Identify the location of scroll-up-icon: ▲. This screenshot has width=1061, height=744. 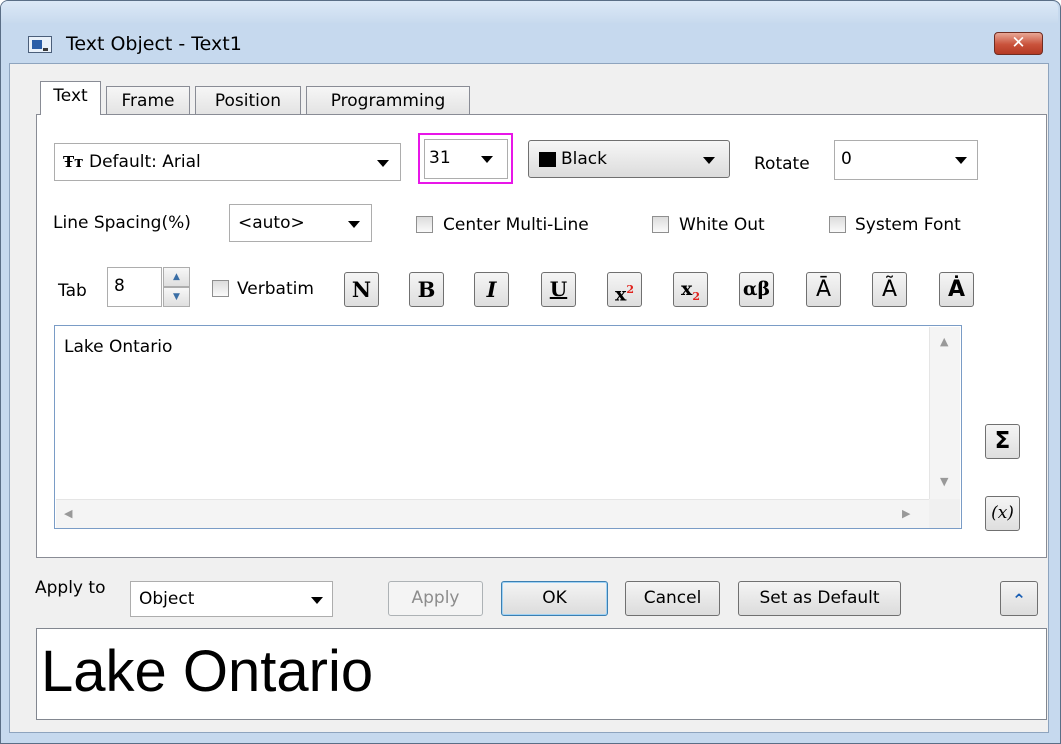
(944, 341).